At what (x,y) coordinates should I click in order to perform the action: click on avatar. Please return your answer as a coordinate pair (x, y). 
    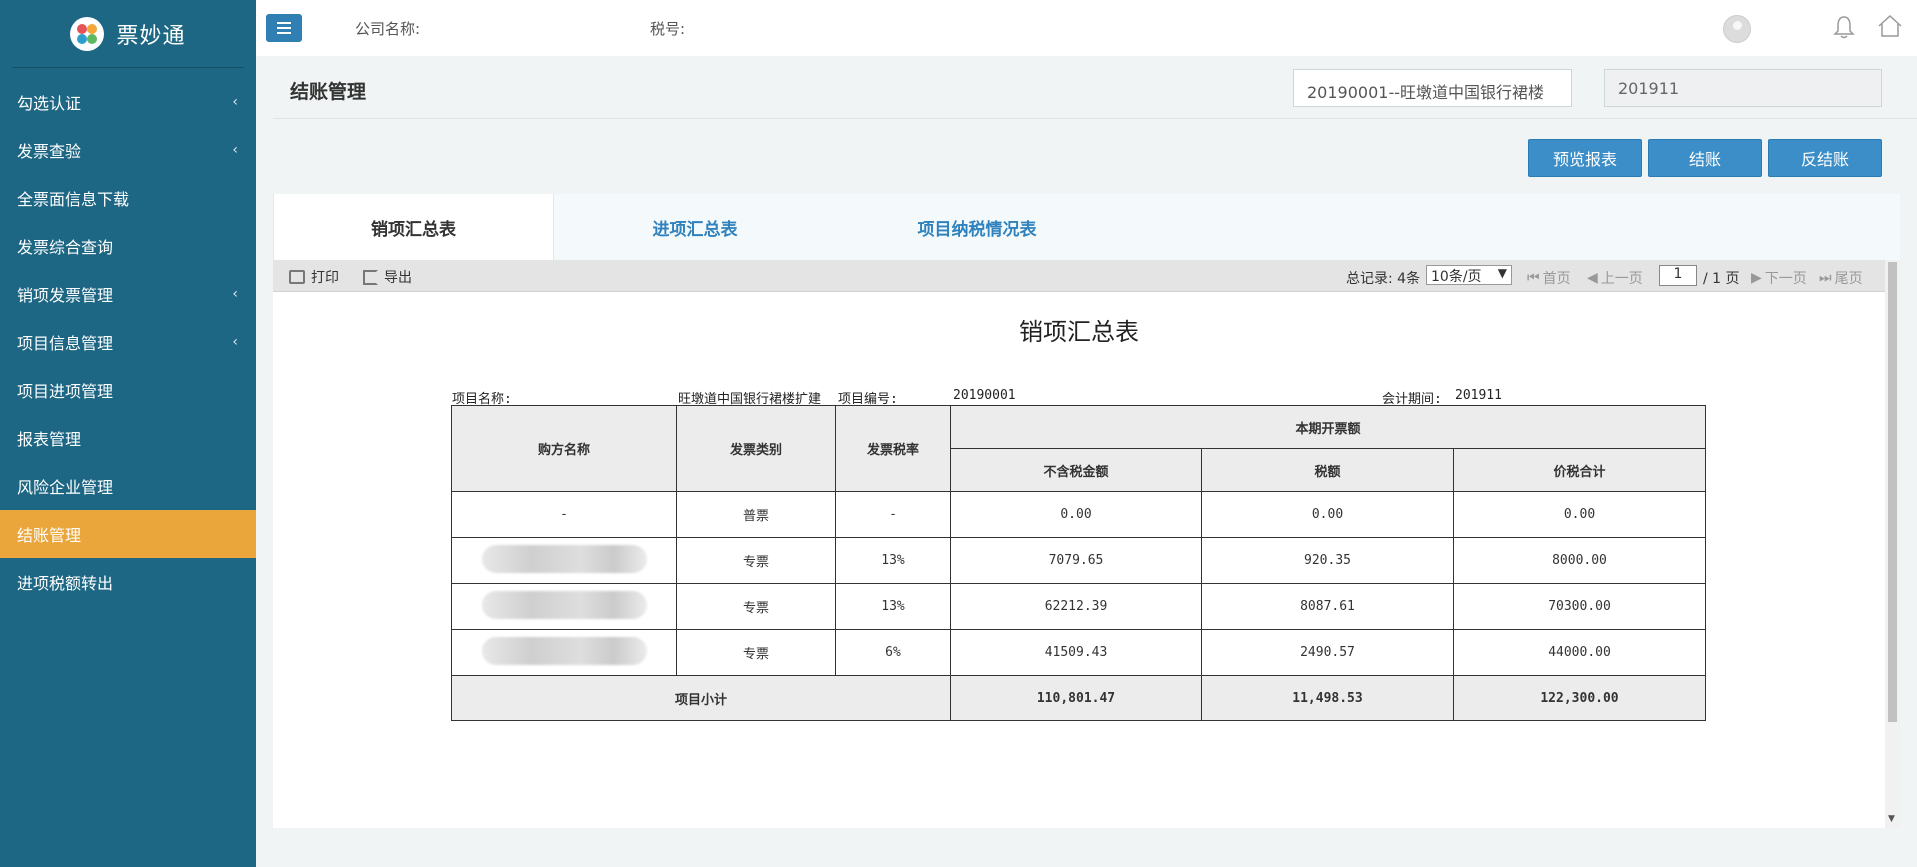
    Looking at the image, I should click on (1737, 29).